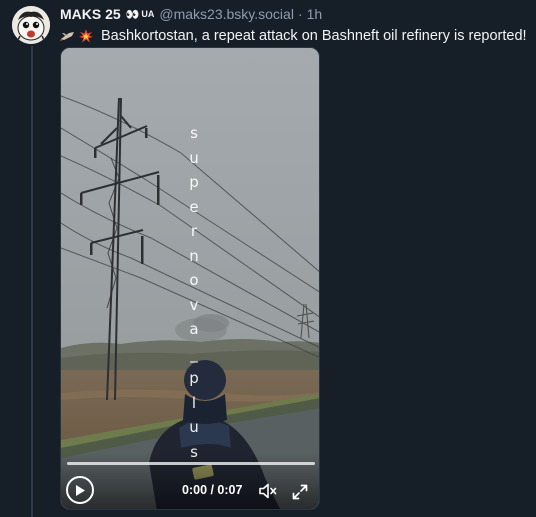 Image resolution: width=536 pixels, height=517 pixels. I want to click on watermark-char: r, so click(194, 231).